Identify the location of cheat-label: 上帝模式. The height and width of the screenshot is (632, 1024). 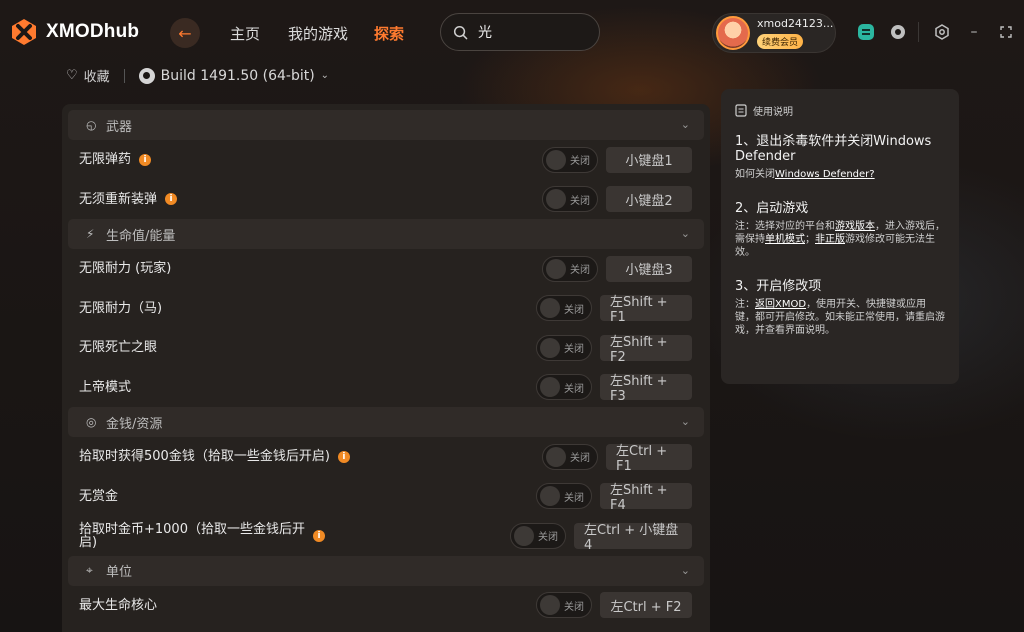
(105, 387).